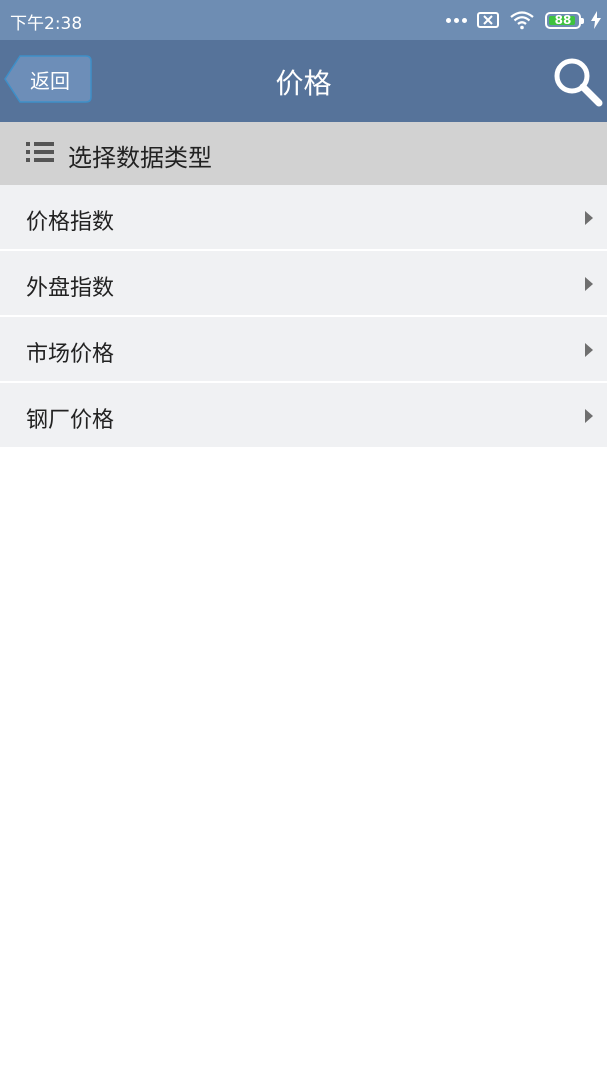  What do you see at coordinates (456, 20) in the screenshot?
I see `more-dots-icon` at bounding box center [456, 20].